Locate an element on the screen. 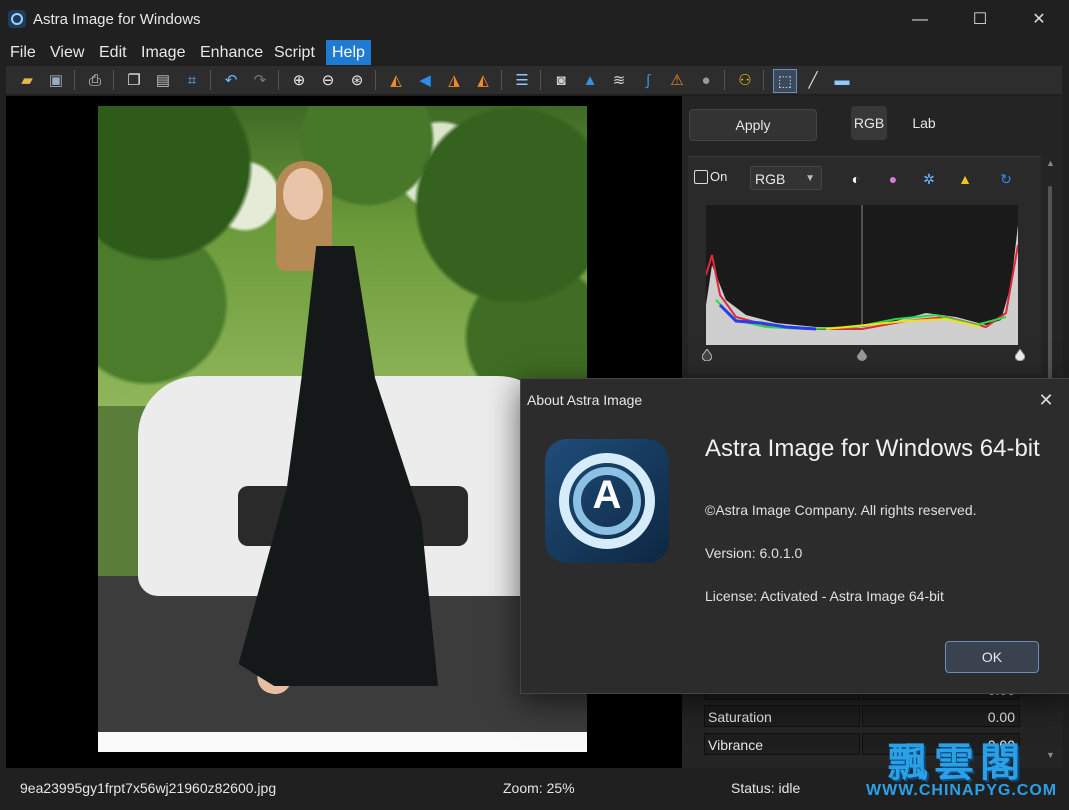 The width and height of the screenshot is (1069, 810). histogram is located at coordinates (862, 275).